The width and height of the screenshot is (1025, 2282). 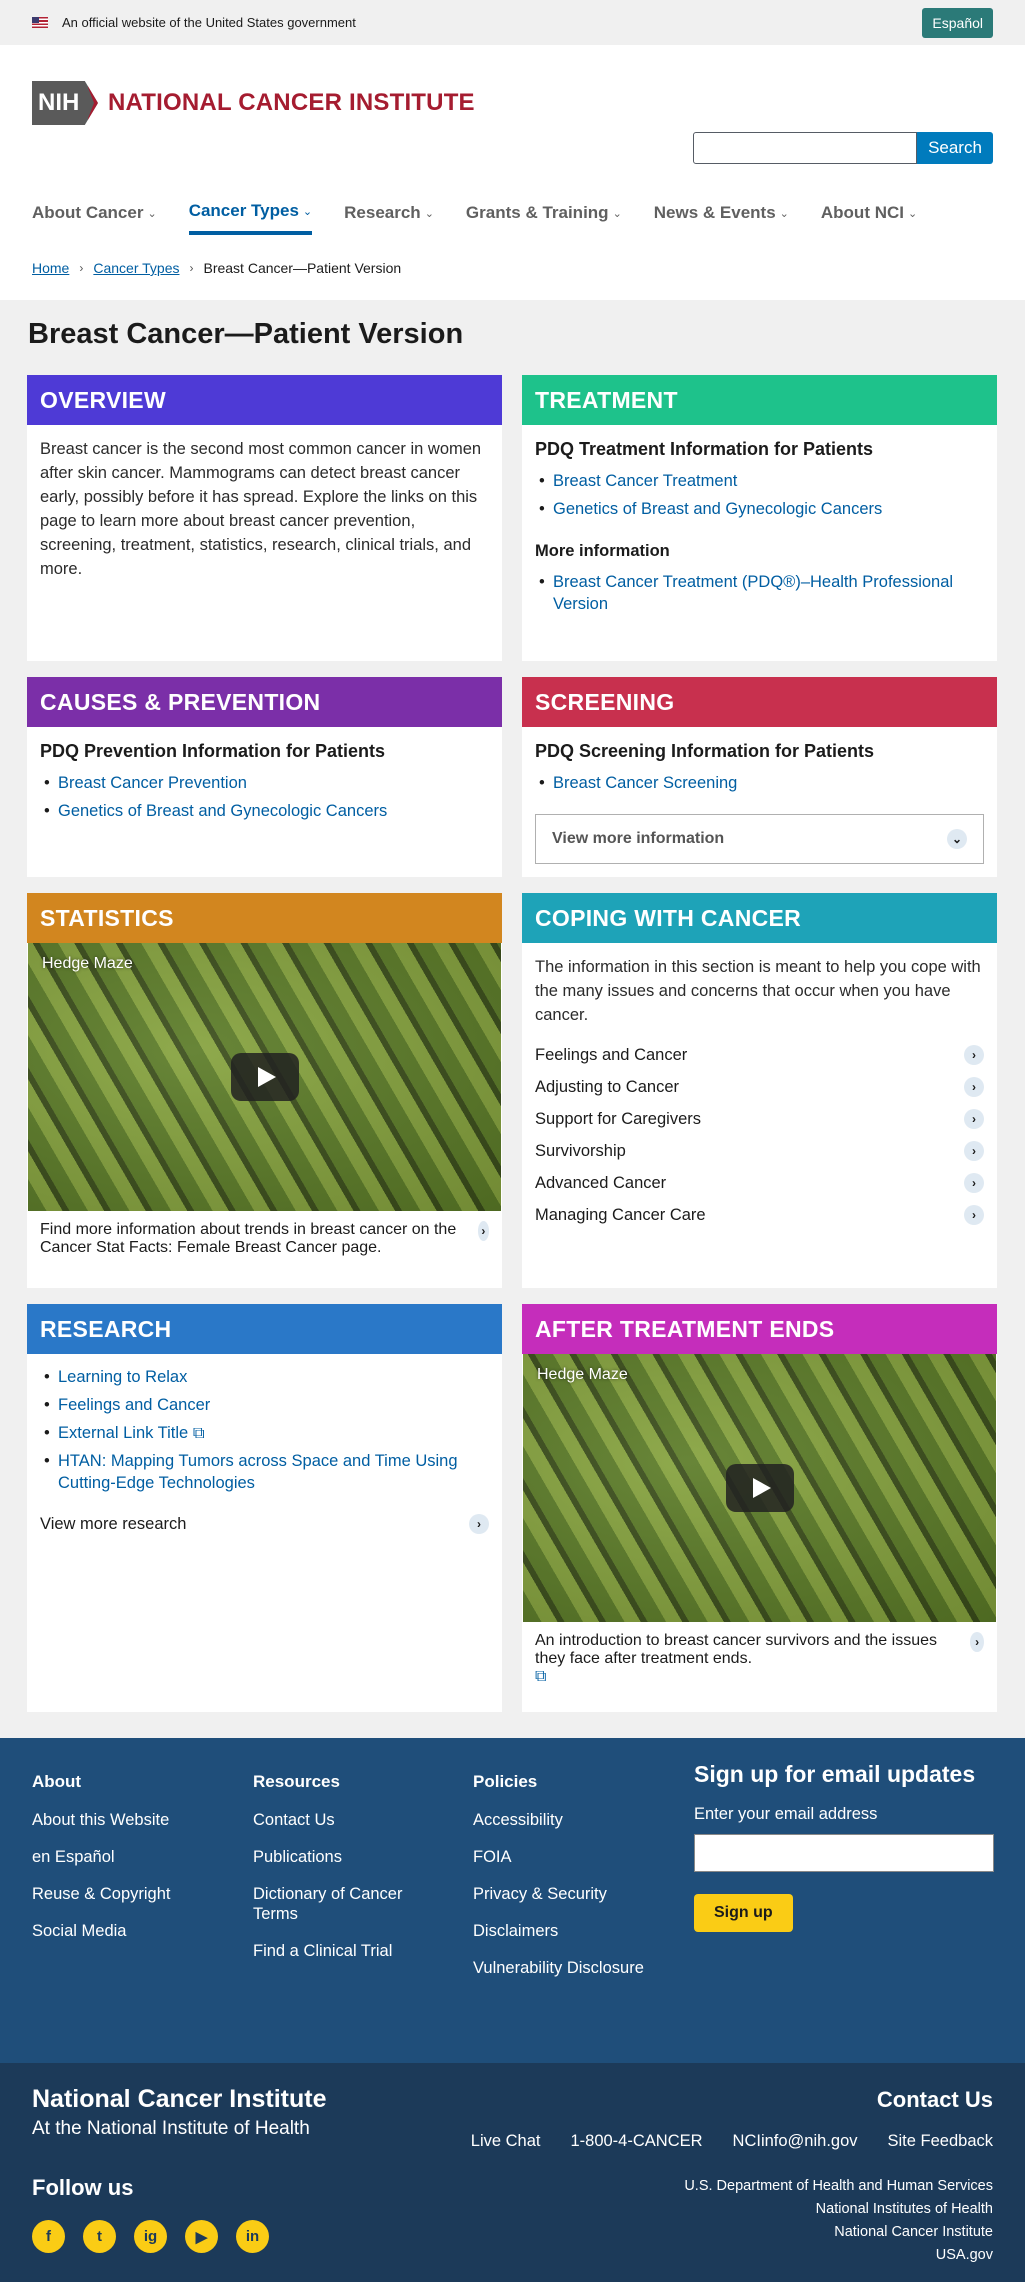 What do you see at coordinates (620, 1215) in the screenshot?
I see `coping-item-label: Managing Cancer Care` at bounding box center [620, 1215].